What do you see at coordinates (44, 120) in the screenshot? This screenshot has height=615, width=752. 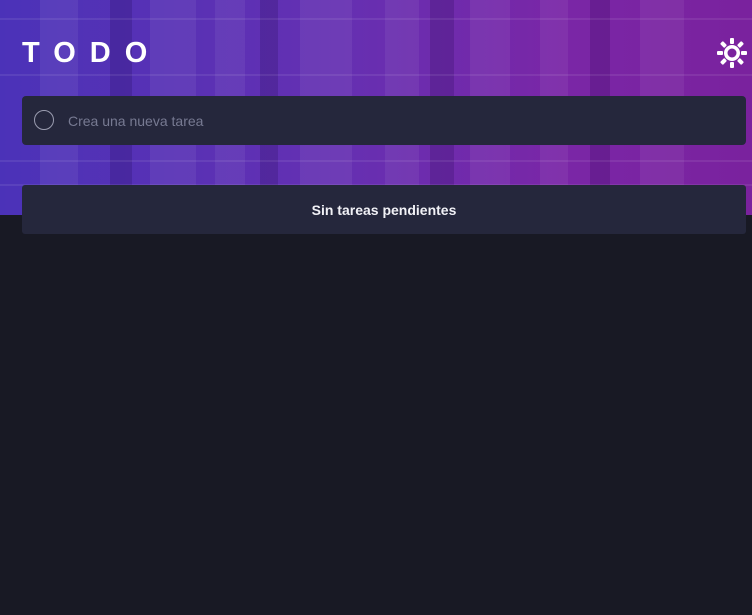 I see `circle-icon` at bounding box center [44, 120].